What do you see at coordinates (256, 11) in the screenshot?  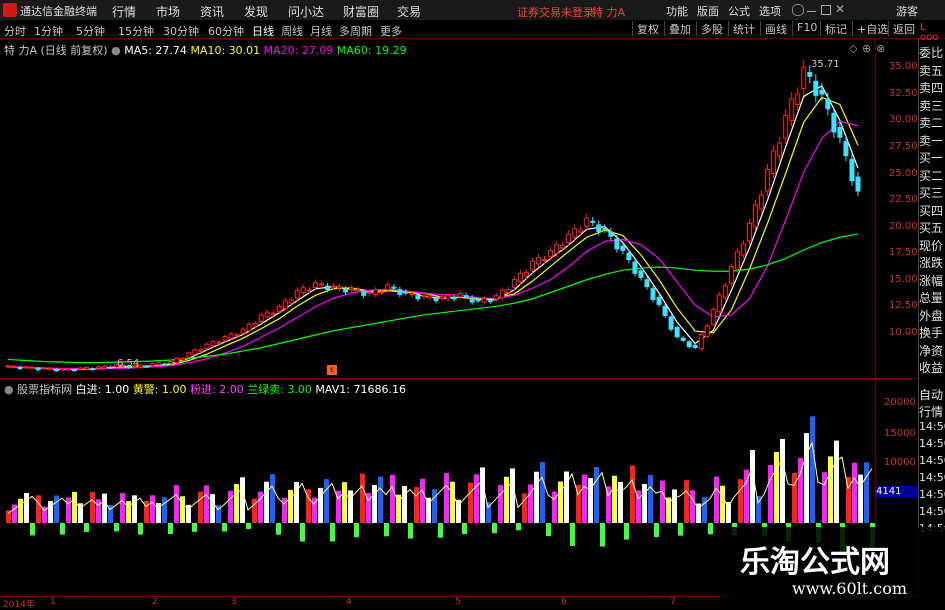 I see `menu-faxian: 发现` at bounding box center [256, 11].